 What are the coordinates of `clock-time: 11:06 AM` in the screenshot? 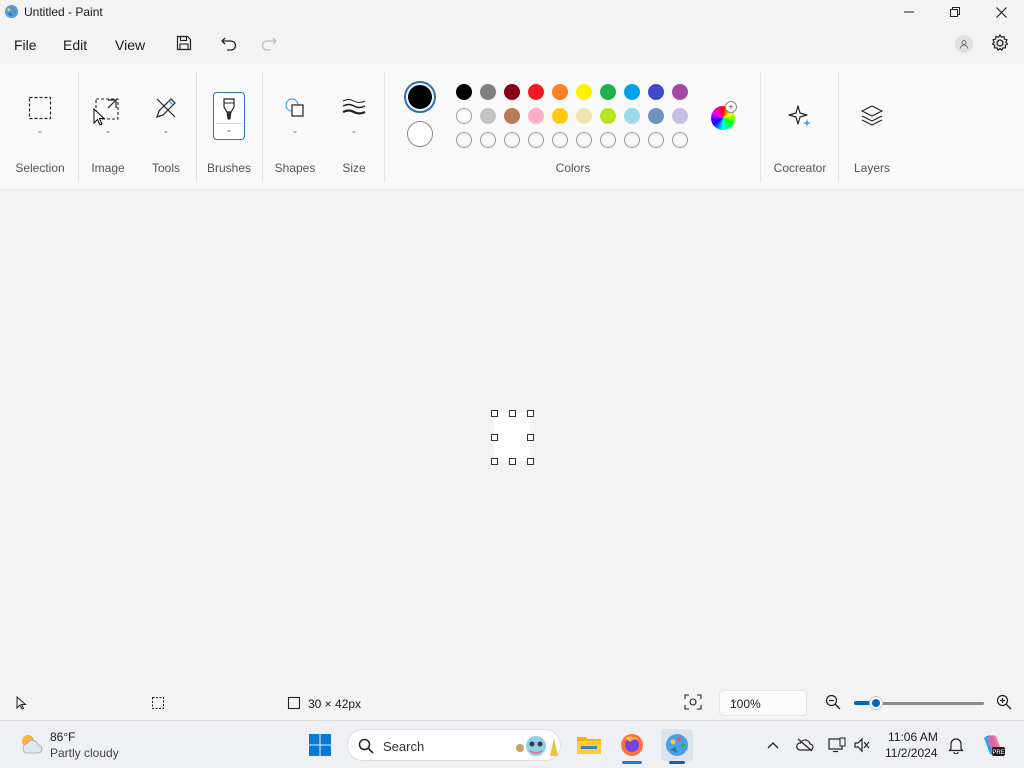 It's located at (913, 737).